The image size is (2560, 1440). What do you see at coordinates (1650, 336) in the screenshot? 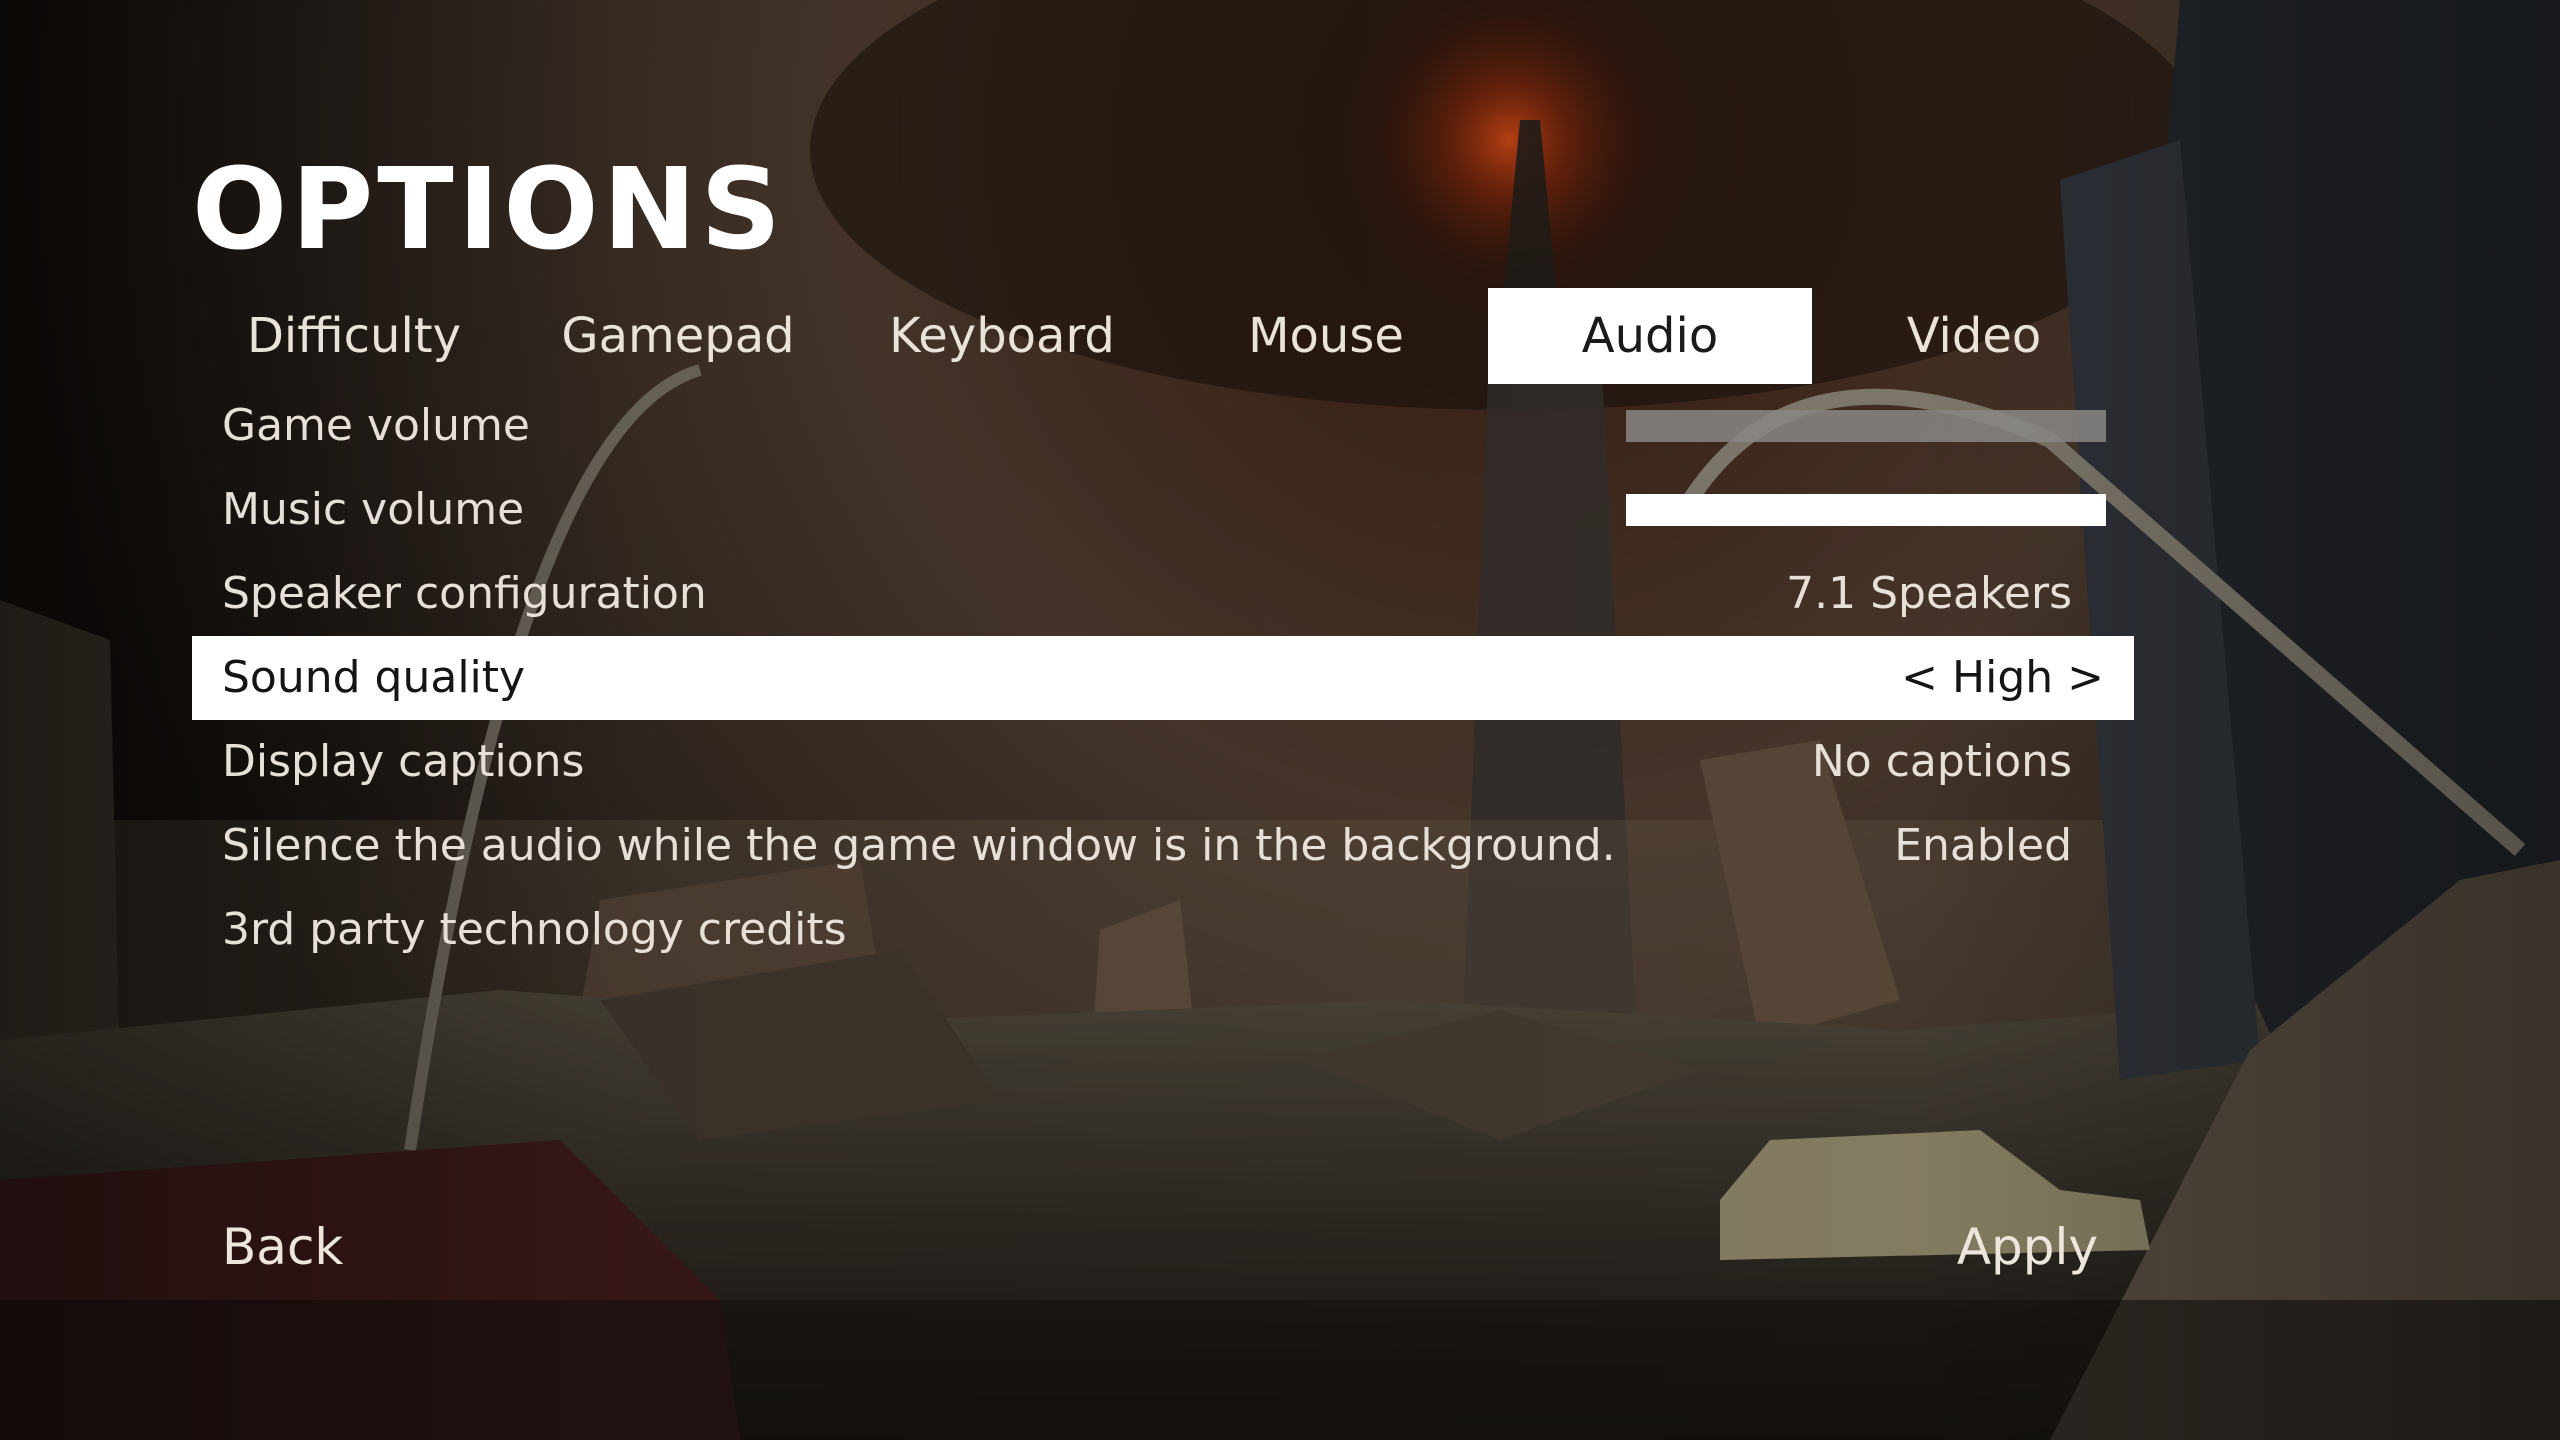
I see `tab-audio: Audio` at bounding box center [1650, 336].